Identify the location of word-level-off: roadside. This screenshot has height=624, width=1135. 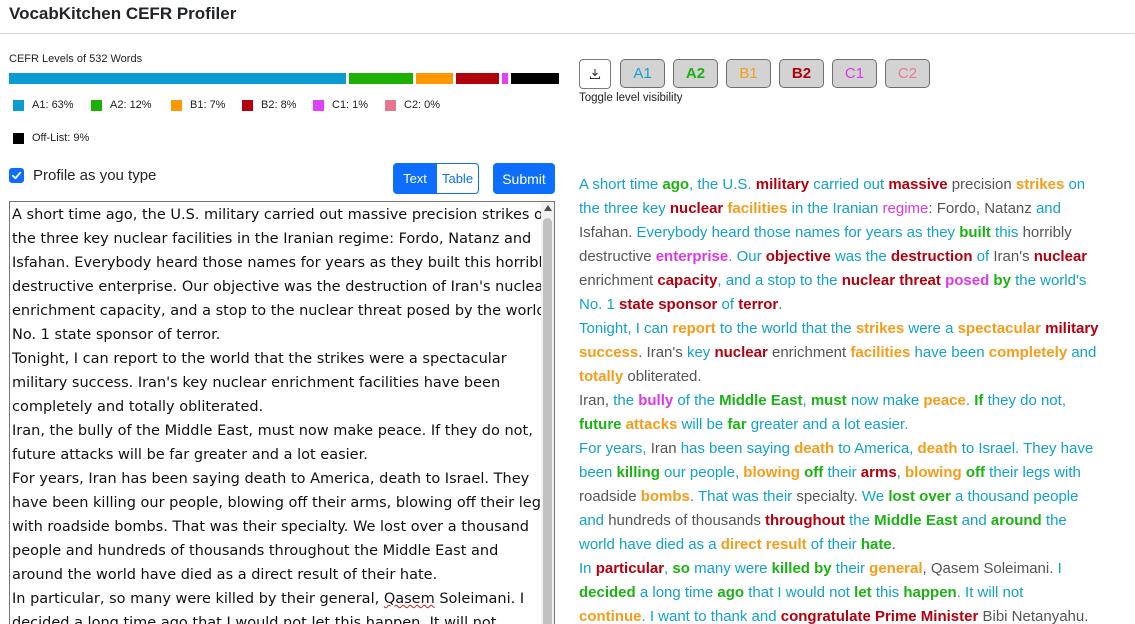
(610, 496).